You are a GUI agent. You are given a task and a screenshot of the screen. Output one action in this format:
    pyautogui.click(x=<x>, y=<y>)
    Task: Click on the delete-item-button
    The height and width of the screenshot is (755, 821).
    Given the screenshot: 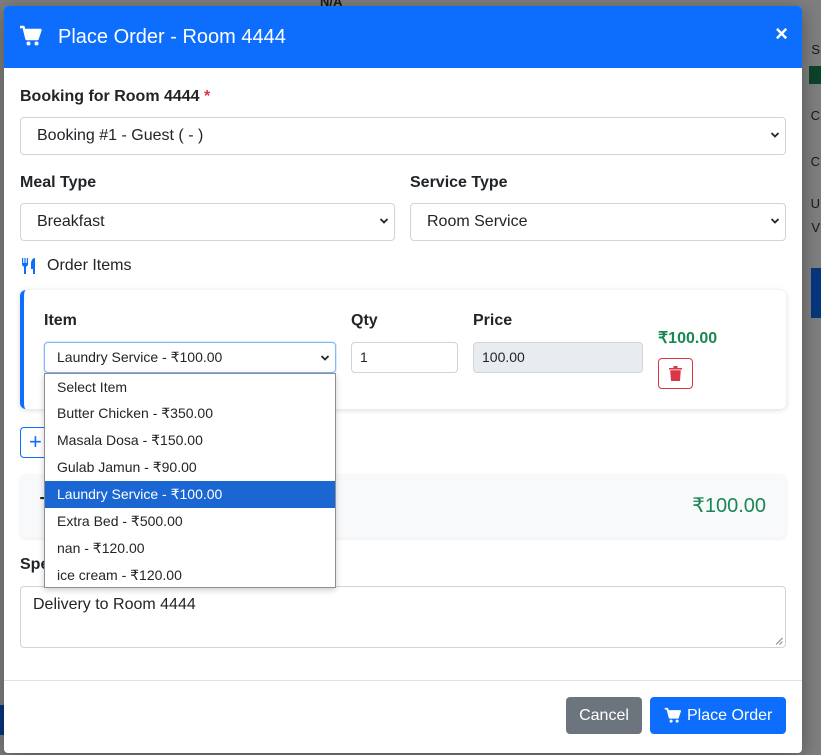 What is the action you would take?
    pyautogui.click(x=675, y=373)
    